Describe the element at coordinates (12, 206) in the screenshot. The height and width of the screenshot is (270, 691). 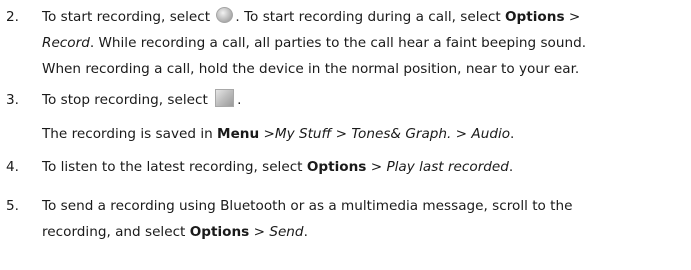
I see `step-number: 5.` at that location.